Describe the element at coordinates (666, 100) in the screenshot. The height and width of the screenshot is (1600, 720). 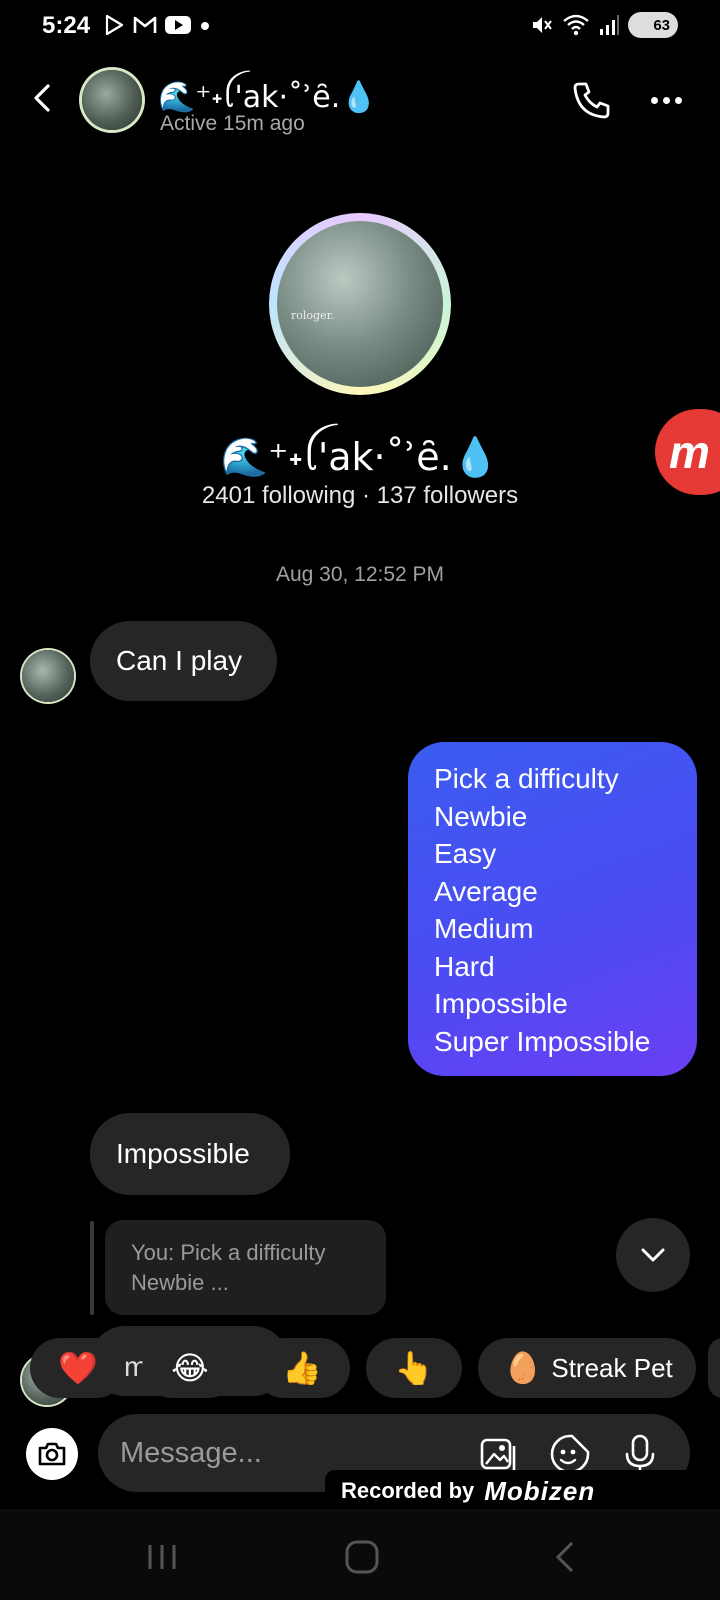
I see `more-options-icon` at that location.